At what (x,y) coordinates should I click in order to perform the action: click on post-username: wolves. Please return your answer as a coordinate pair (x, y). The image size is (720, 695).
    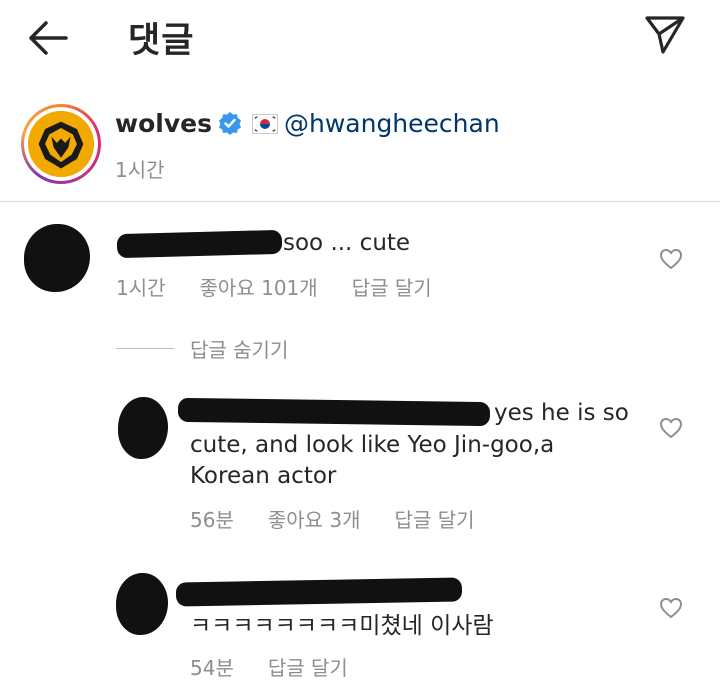
    Looking at the image, I should click on (163, 123).